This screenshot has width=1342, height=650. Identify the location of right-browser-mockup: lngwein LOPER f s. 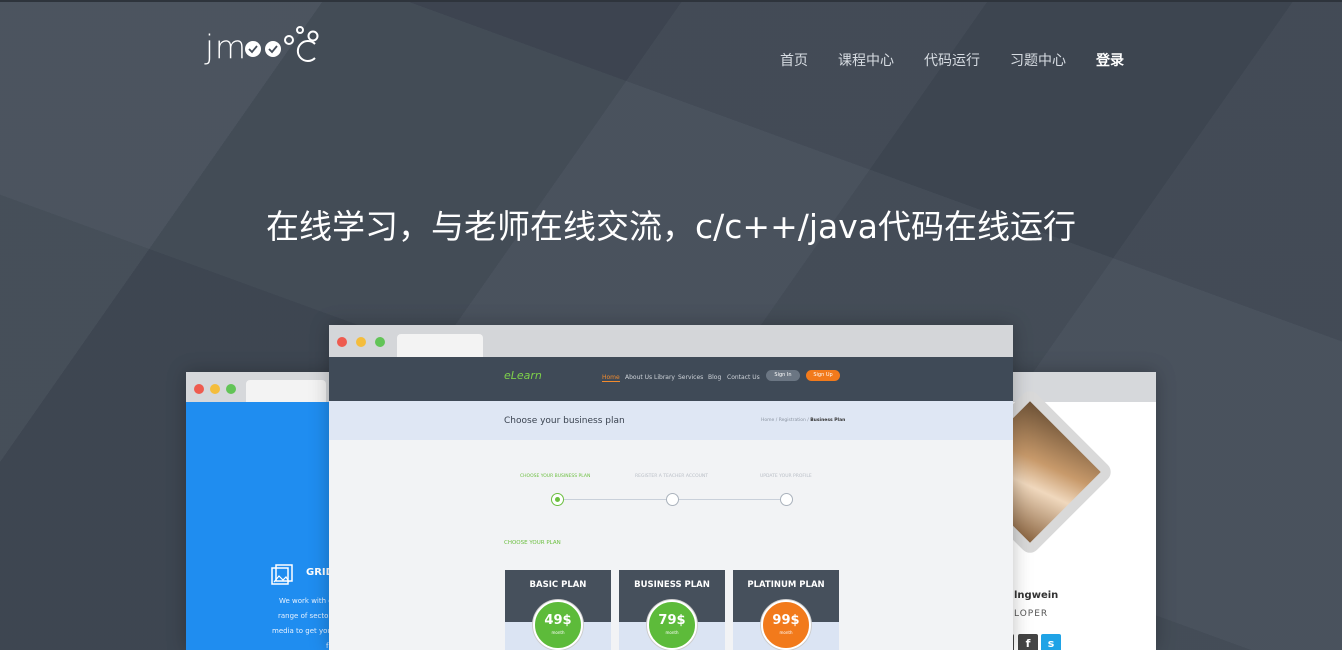
(1073, 511).